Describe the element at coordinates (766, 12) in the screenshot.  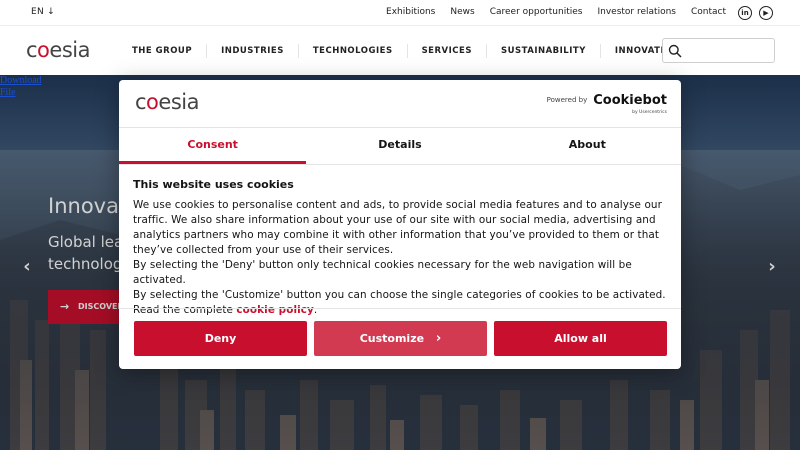
I see `youtube-icon: ▶` at that location.